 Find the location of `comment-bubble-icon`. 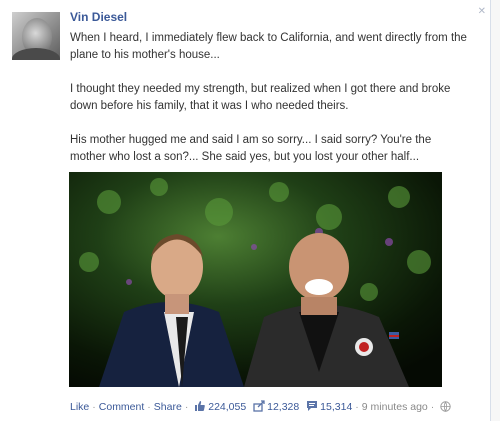

comment-bubble-icon is located at coordinates (312, 407).